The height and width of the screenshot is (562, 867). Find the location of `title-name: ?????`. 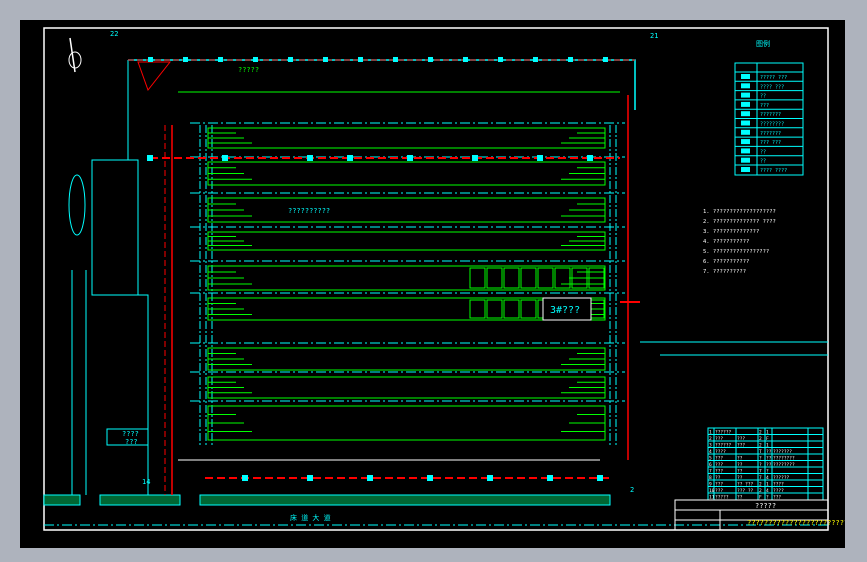

title-name: ????? is located at coordinates (765, 506).